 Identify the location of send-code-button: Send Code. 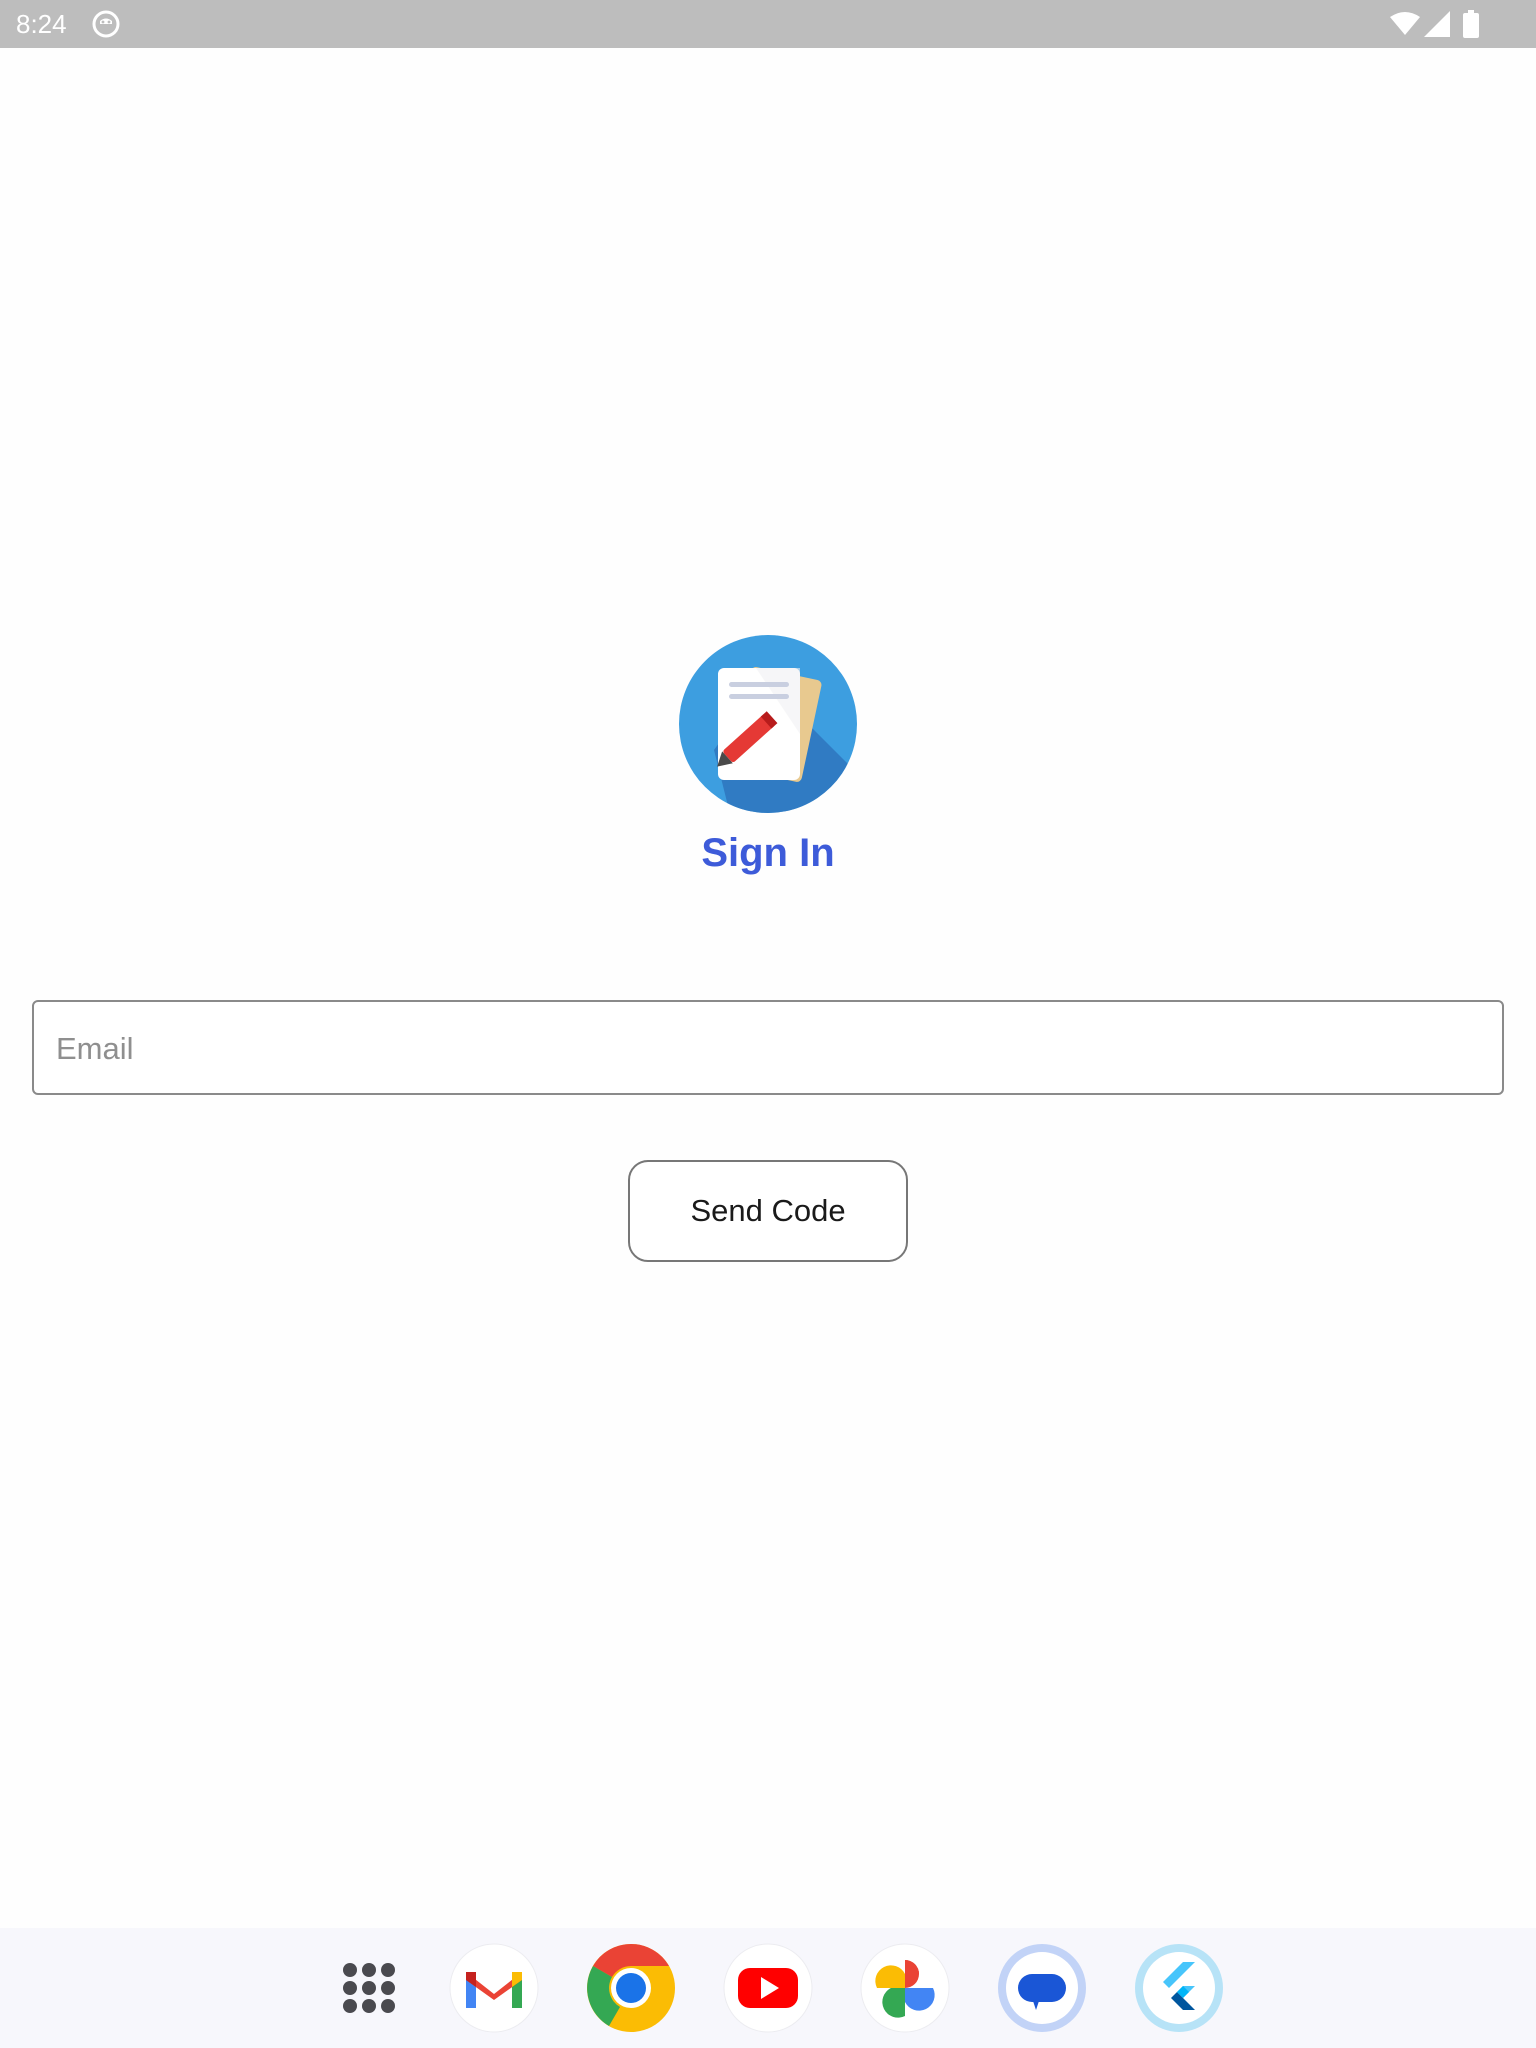
(768, 1211).